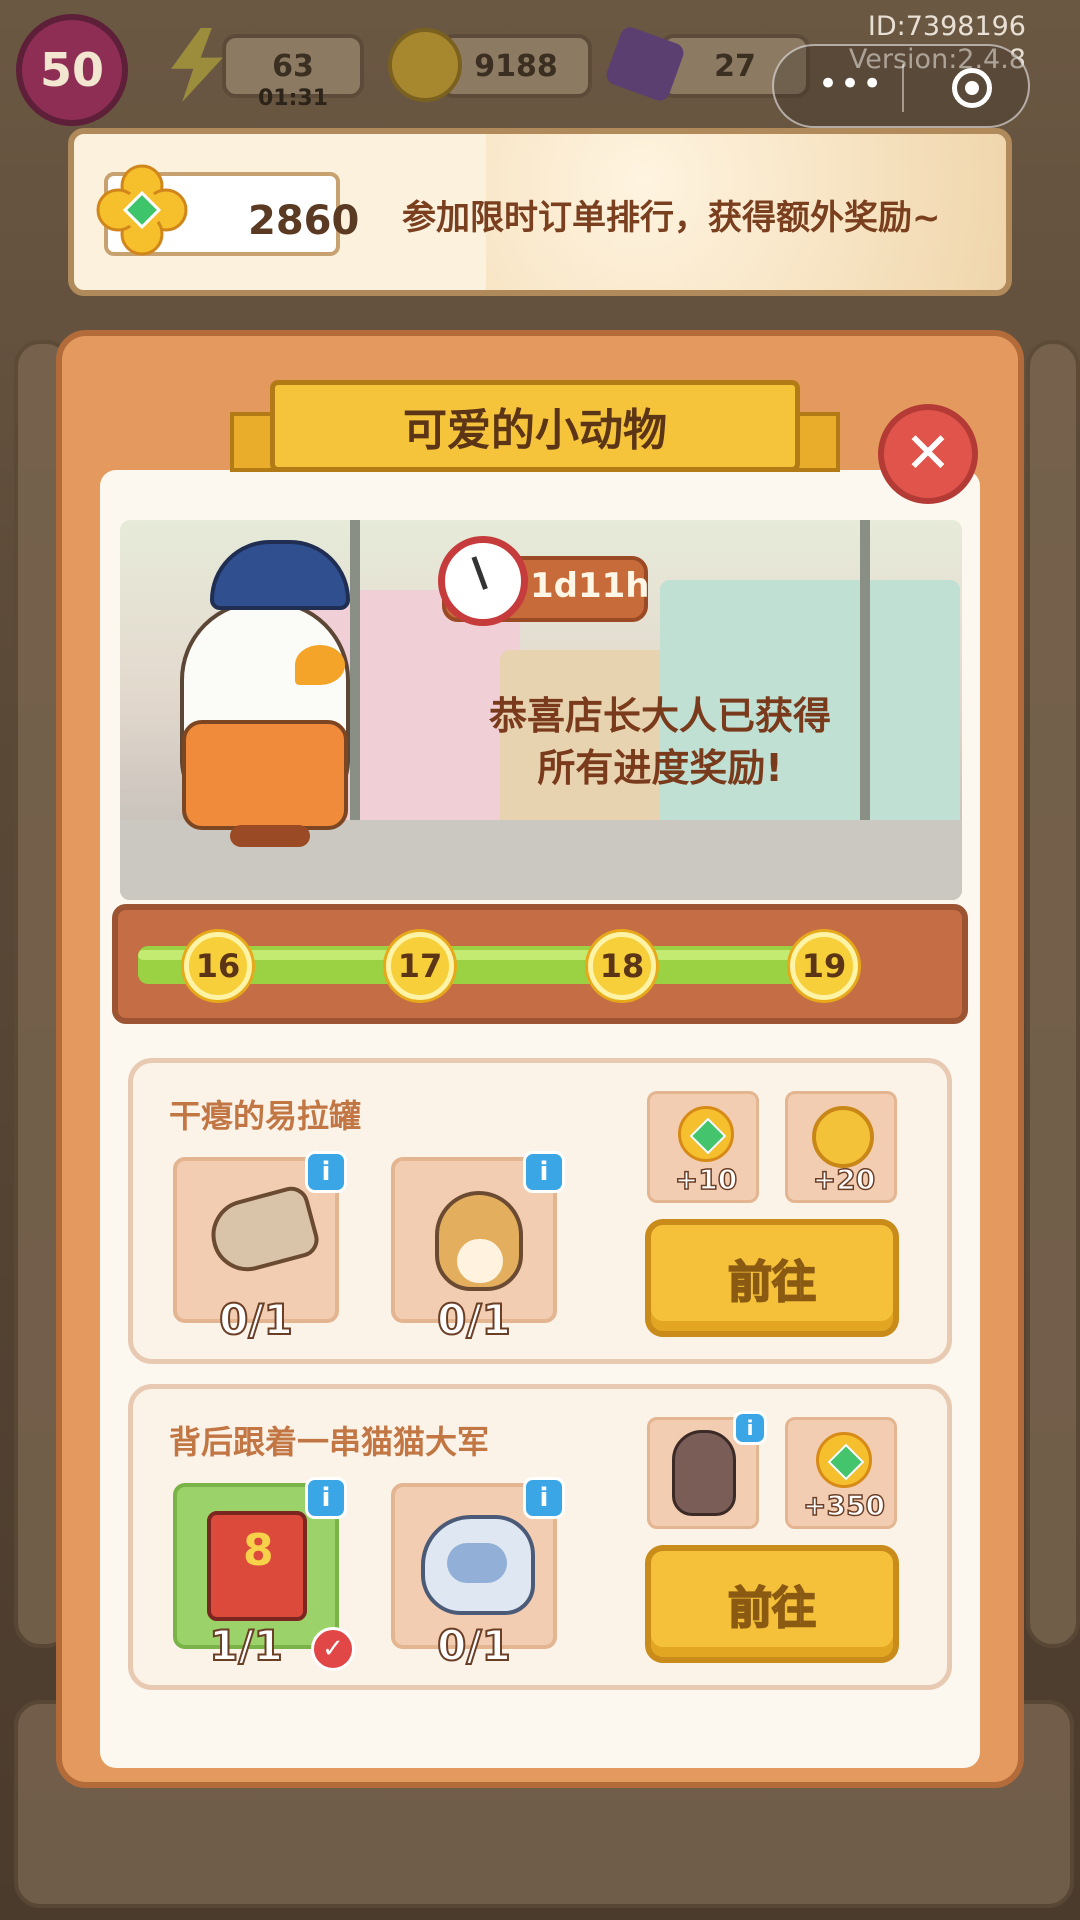 The image size is (1080, 1920). Describe the element at coordinates (540, 1211) in the screenshot. I see `task-card-1: 干瘪的易拉罐 i 0/1 i 0/1 +10 +20 前往` at that location.